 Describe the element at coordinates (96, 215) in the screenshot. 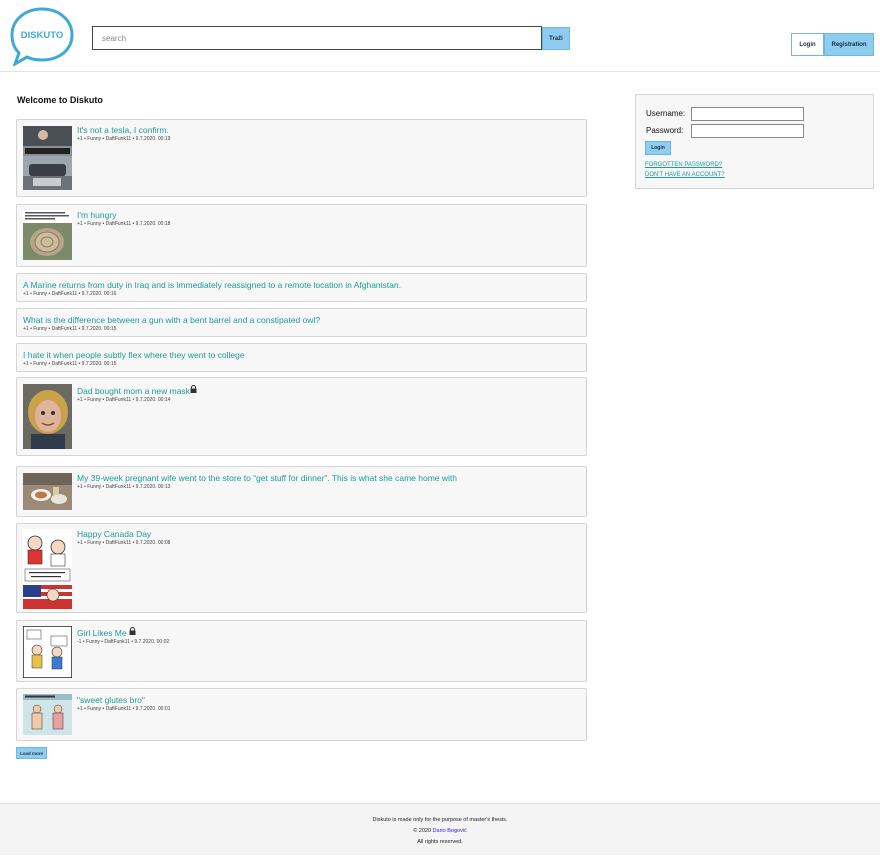

I see `post-title: I'm hungry` at that location.